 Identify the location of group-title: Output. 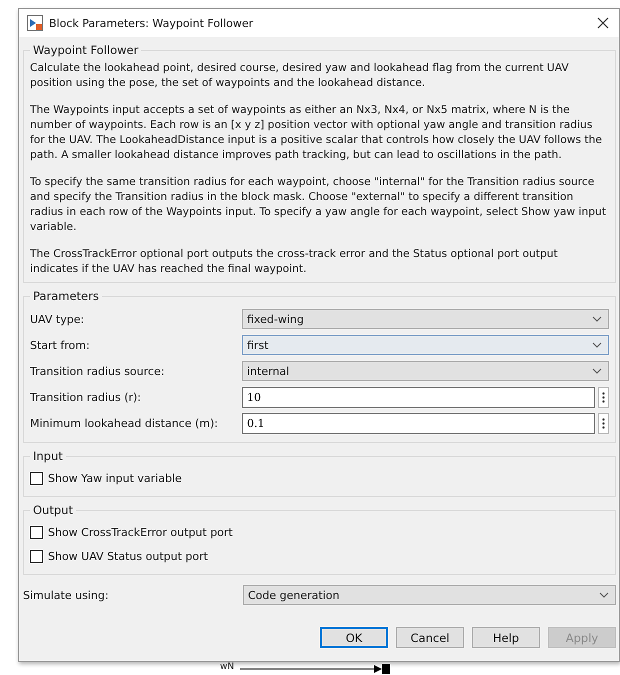
(53, 510).